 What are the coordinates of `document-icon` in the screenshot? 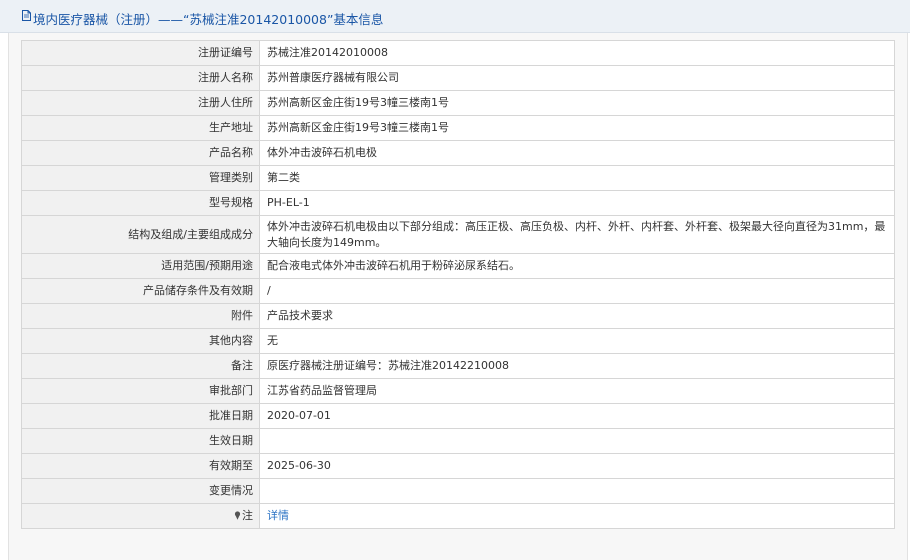 It's located at (26, 15).